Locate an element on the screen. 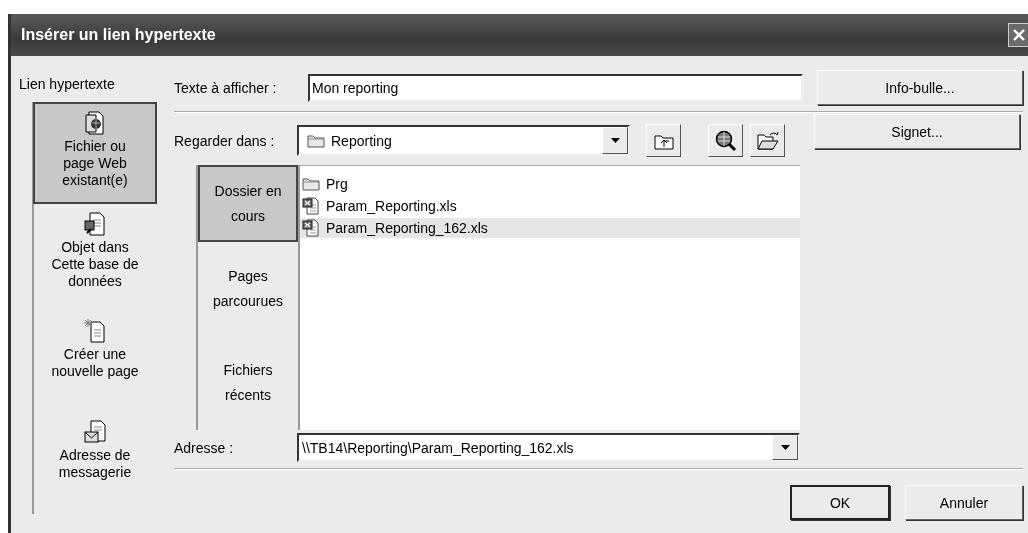 The width and height of the screenshot is (1028, 533). file-row: Prg is located at coordinates (550, 184).